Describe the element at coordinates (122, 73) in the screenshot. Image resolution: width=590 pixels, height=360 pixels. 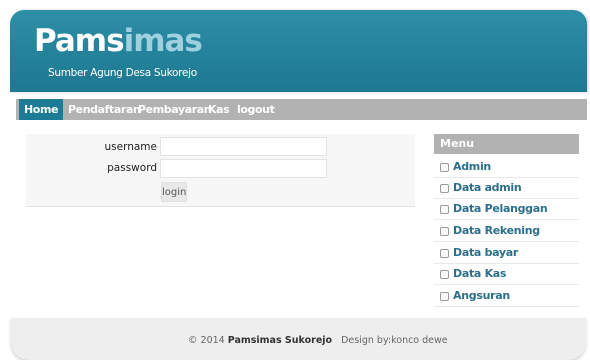
I see `site-tagline: Sumber Agung Desa Sukorejo` at that location.